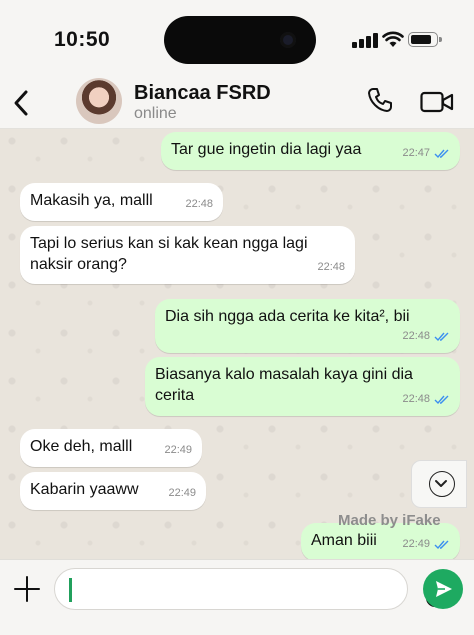 This screenshot has height=635, width=474. Describe the element at coordinates (27, 589) in the screenshot. I see `plus-icon` at that location.